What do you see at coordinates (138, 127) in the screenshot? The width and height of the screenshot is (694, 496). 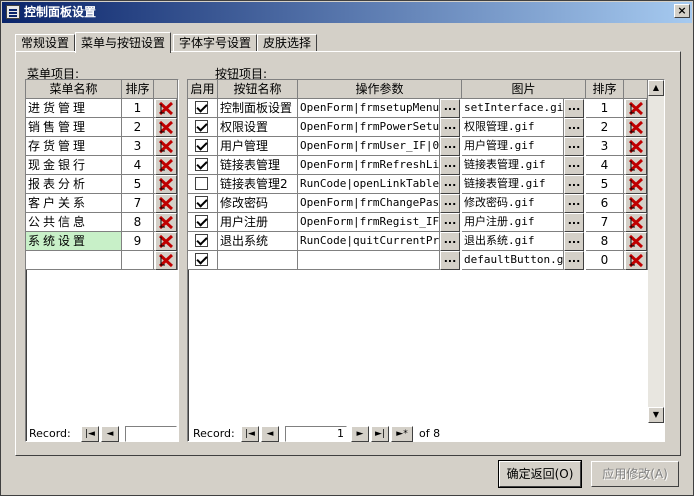 I see `menu-order-cell: 2` at bounding box center [138, 127].